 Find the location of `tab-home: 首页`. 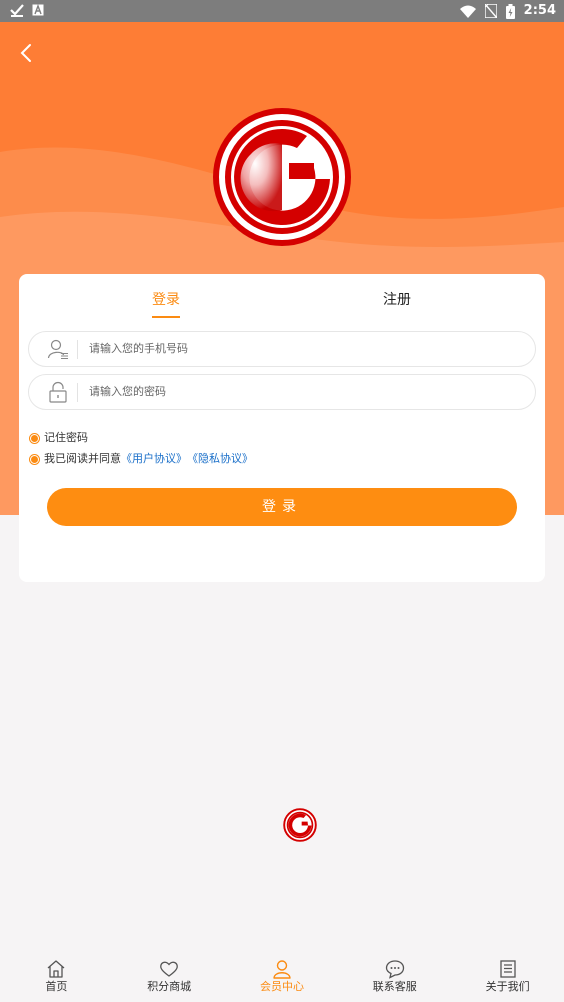

tab-home: 首页 is located at coordinates (56, 977).